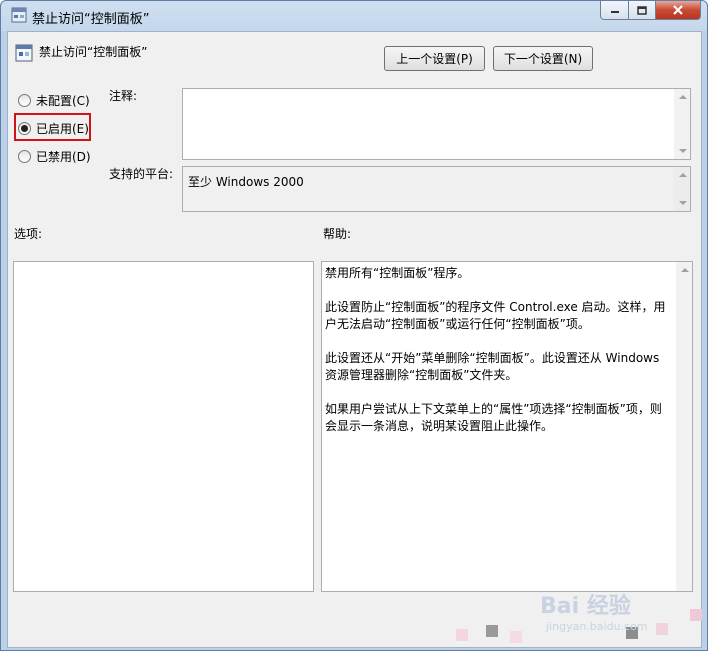 The image size is (708, 651). Describe the element at coordinates (93, 52) in the screenshot. I see `policy-name: 禁止访问“控制面板”` at that location.